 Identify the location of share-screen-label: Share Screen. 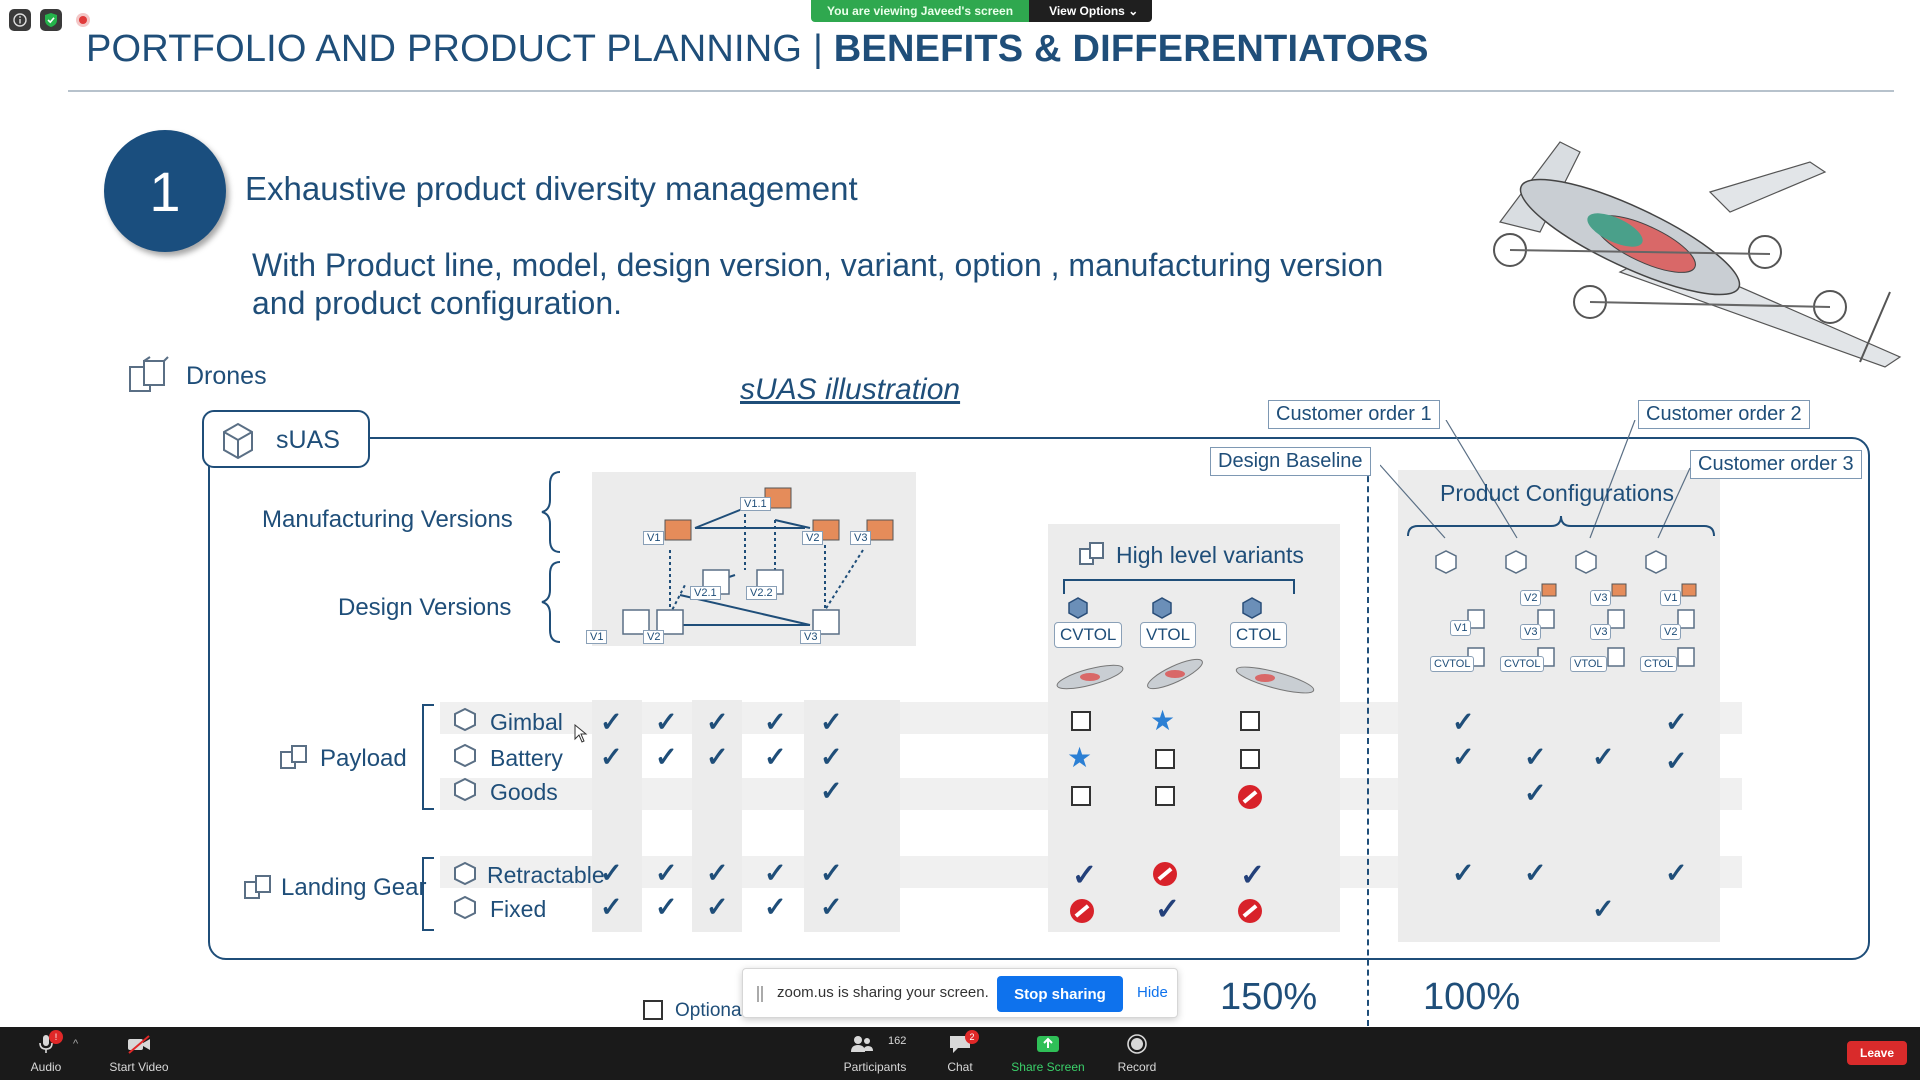
(1048, 1067).